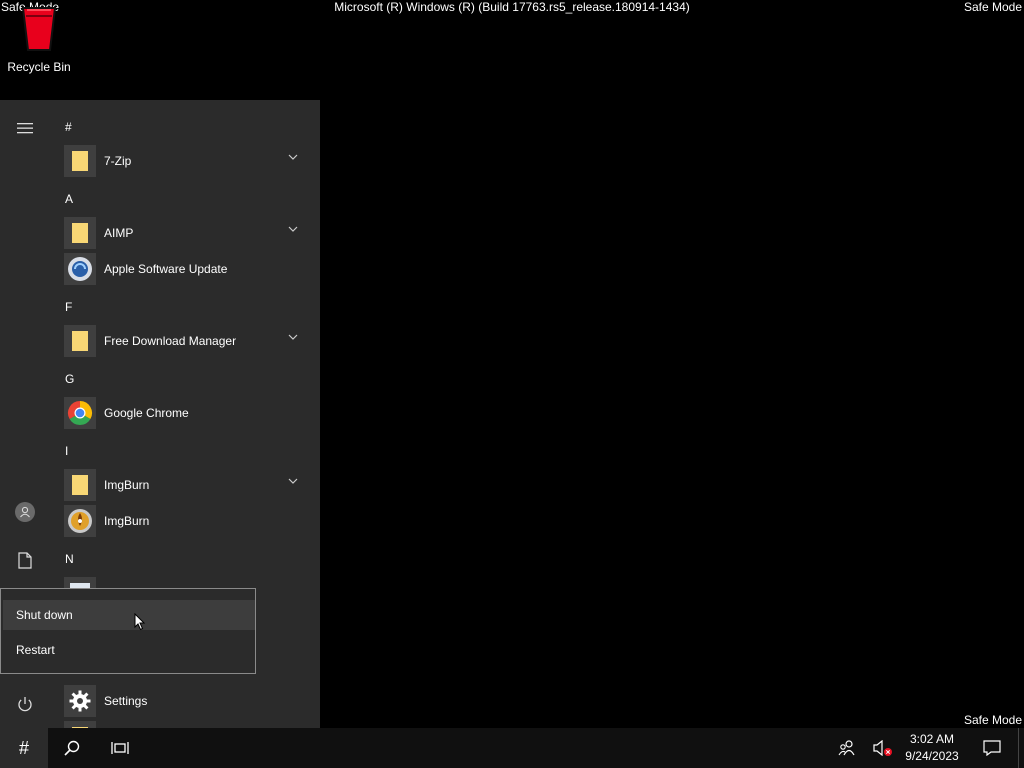  I want to click on people-button, so click(847, 748).